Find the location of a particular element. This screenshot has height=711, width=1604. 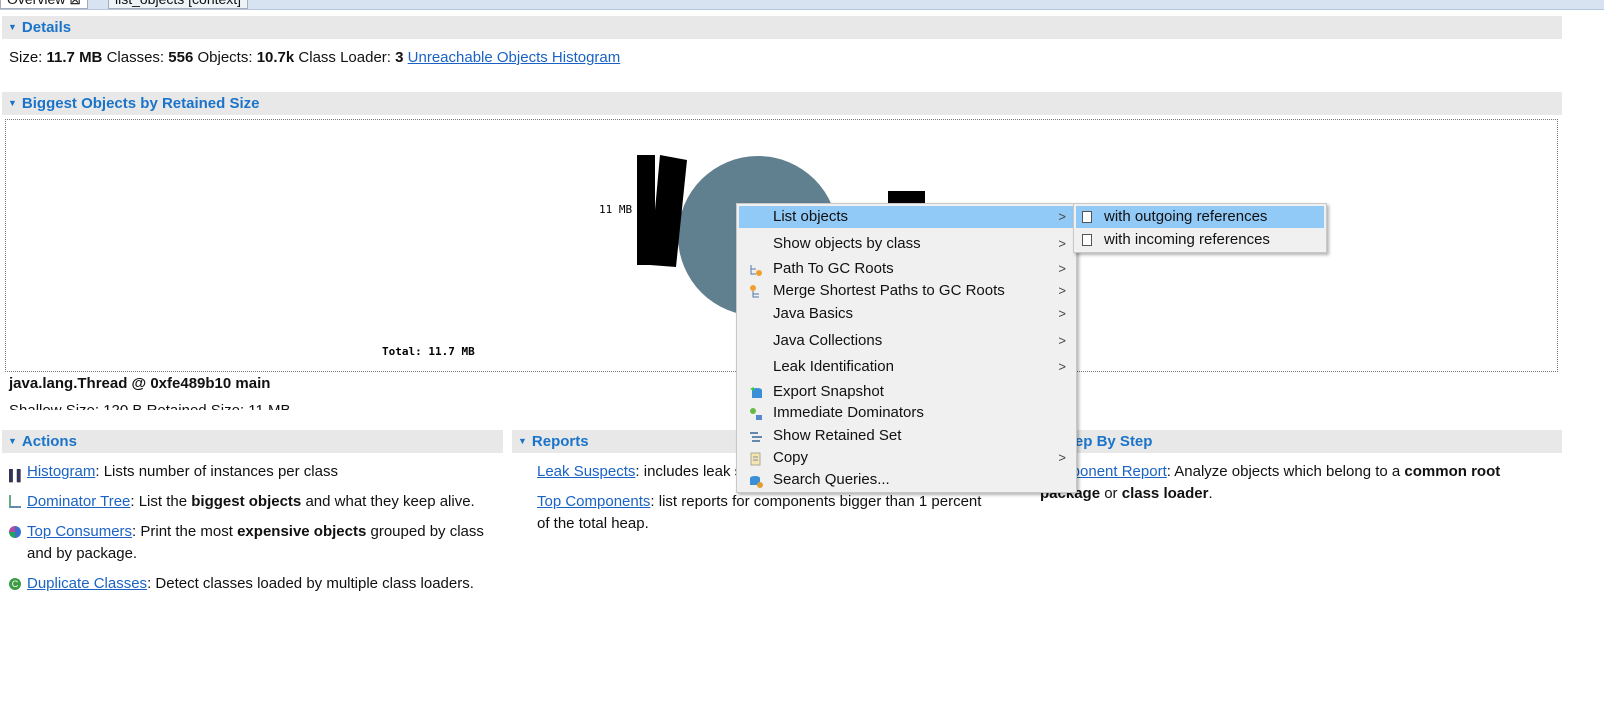

submenu-item-label: with incoming references is located at coordinates (1187, 239).